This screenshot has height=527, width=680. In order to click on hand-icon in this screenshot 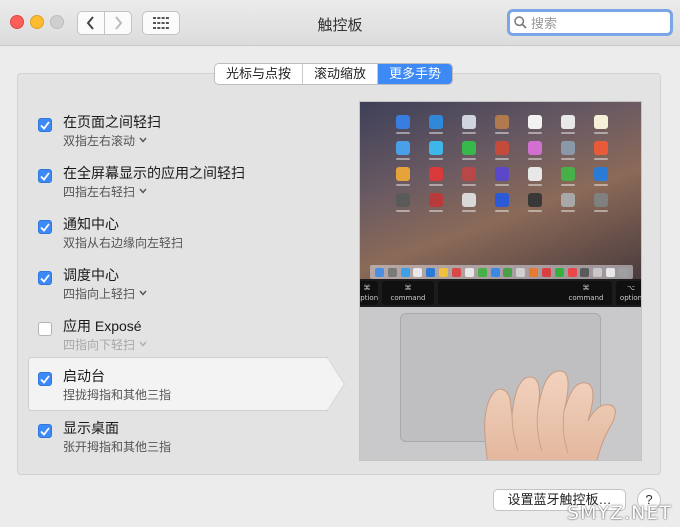, I will do `click(550, 415)`.